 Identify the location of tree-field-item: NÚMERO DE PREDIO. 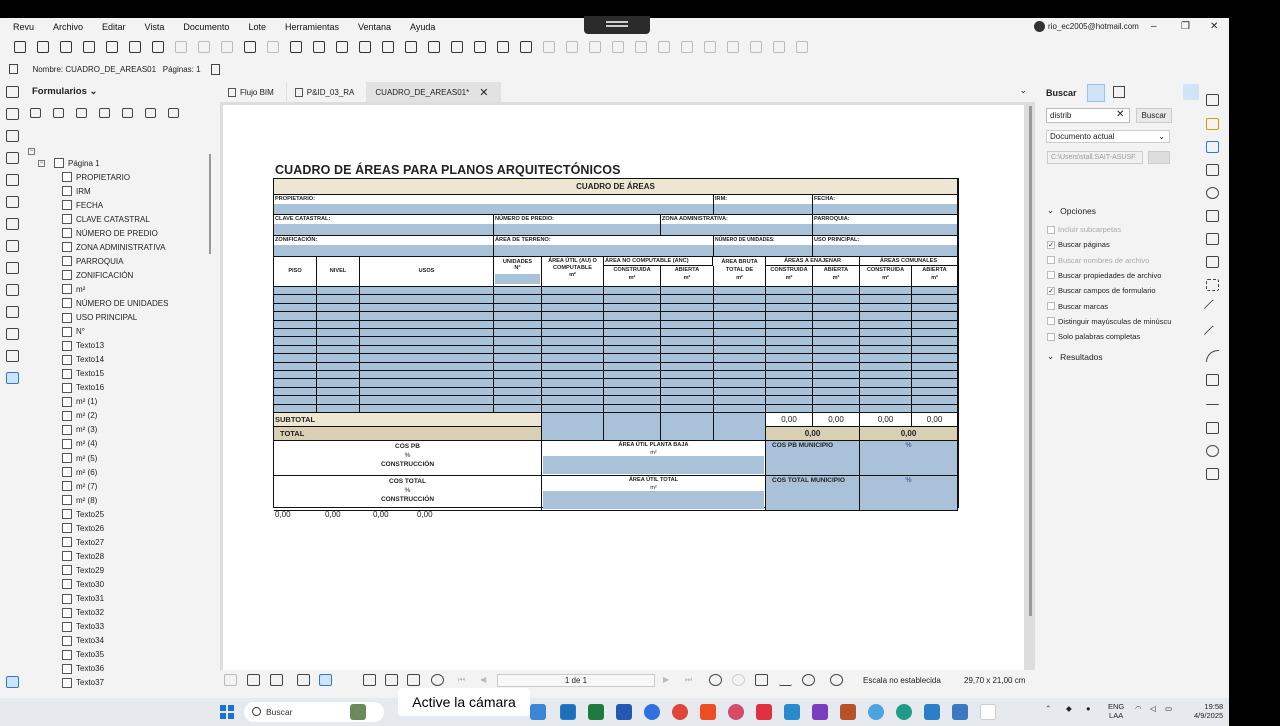
(110, 233).